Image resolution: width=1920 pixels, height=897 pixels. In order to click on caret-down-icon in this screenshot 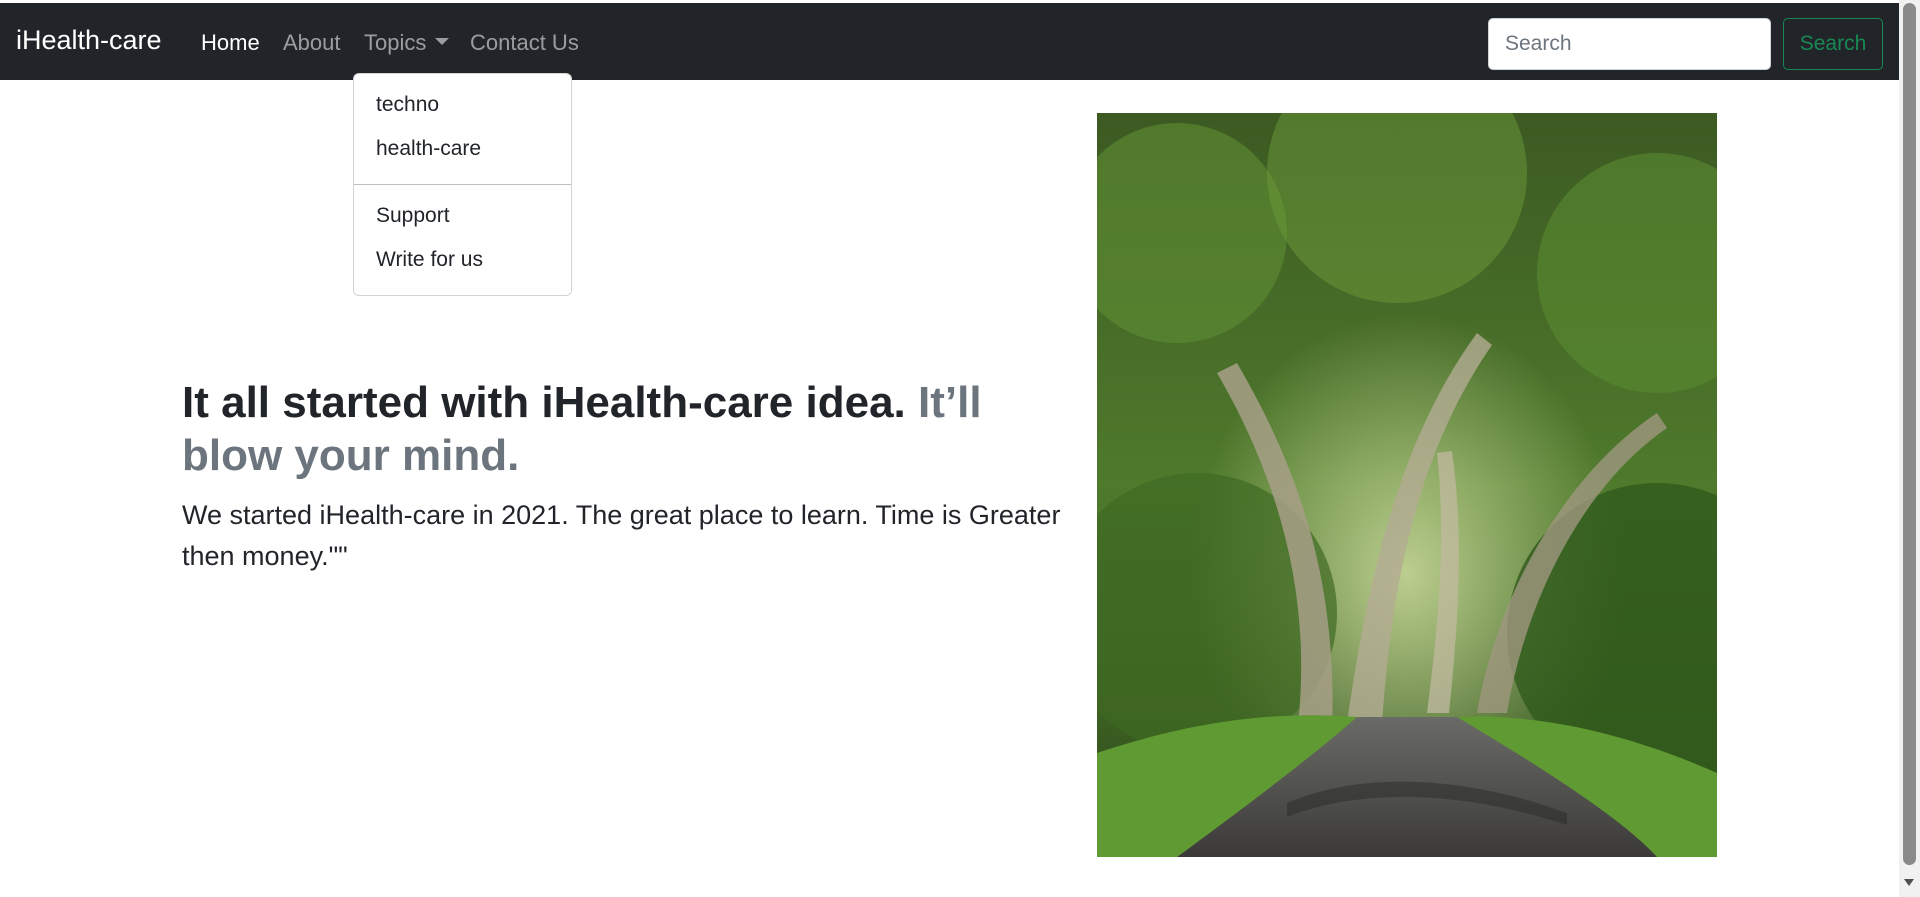, I will do `click(442, 41)`.